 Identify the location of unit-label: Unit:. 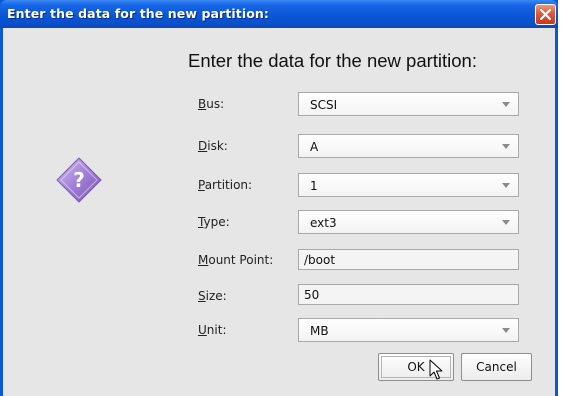
(212, 330).